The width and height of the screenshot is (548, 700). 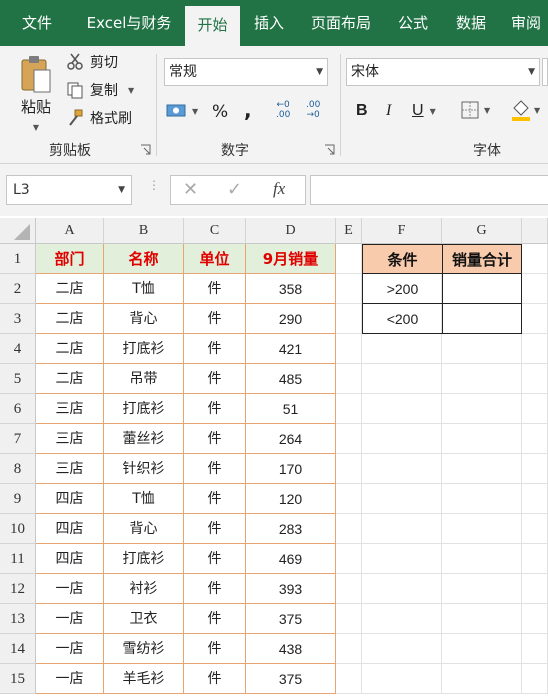 What do you see at coordinates (329, 149) in the screenshot?
I see `number-launcher-icon` at bounding box center [329, 149].